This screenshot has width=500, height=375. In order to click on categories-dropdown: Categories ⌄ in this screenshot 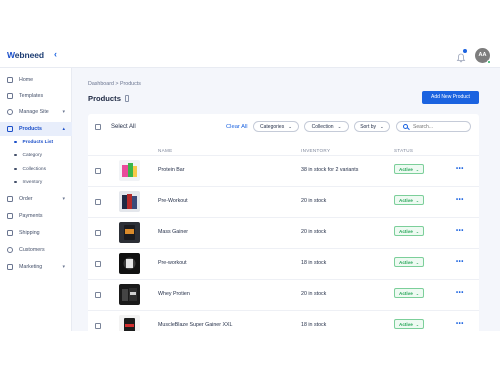, I will do `click(276, 126)`.